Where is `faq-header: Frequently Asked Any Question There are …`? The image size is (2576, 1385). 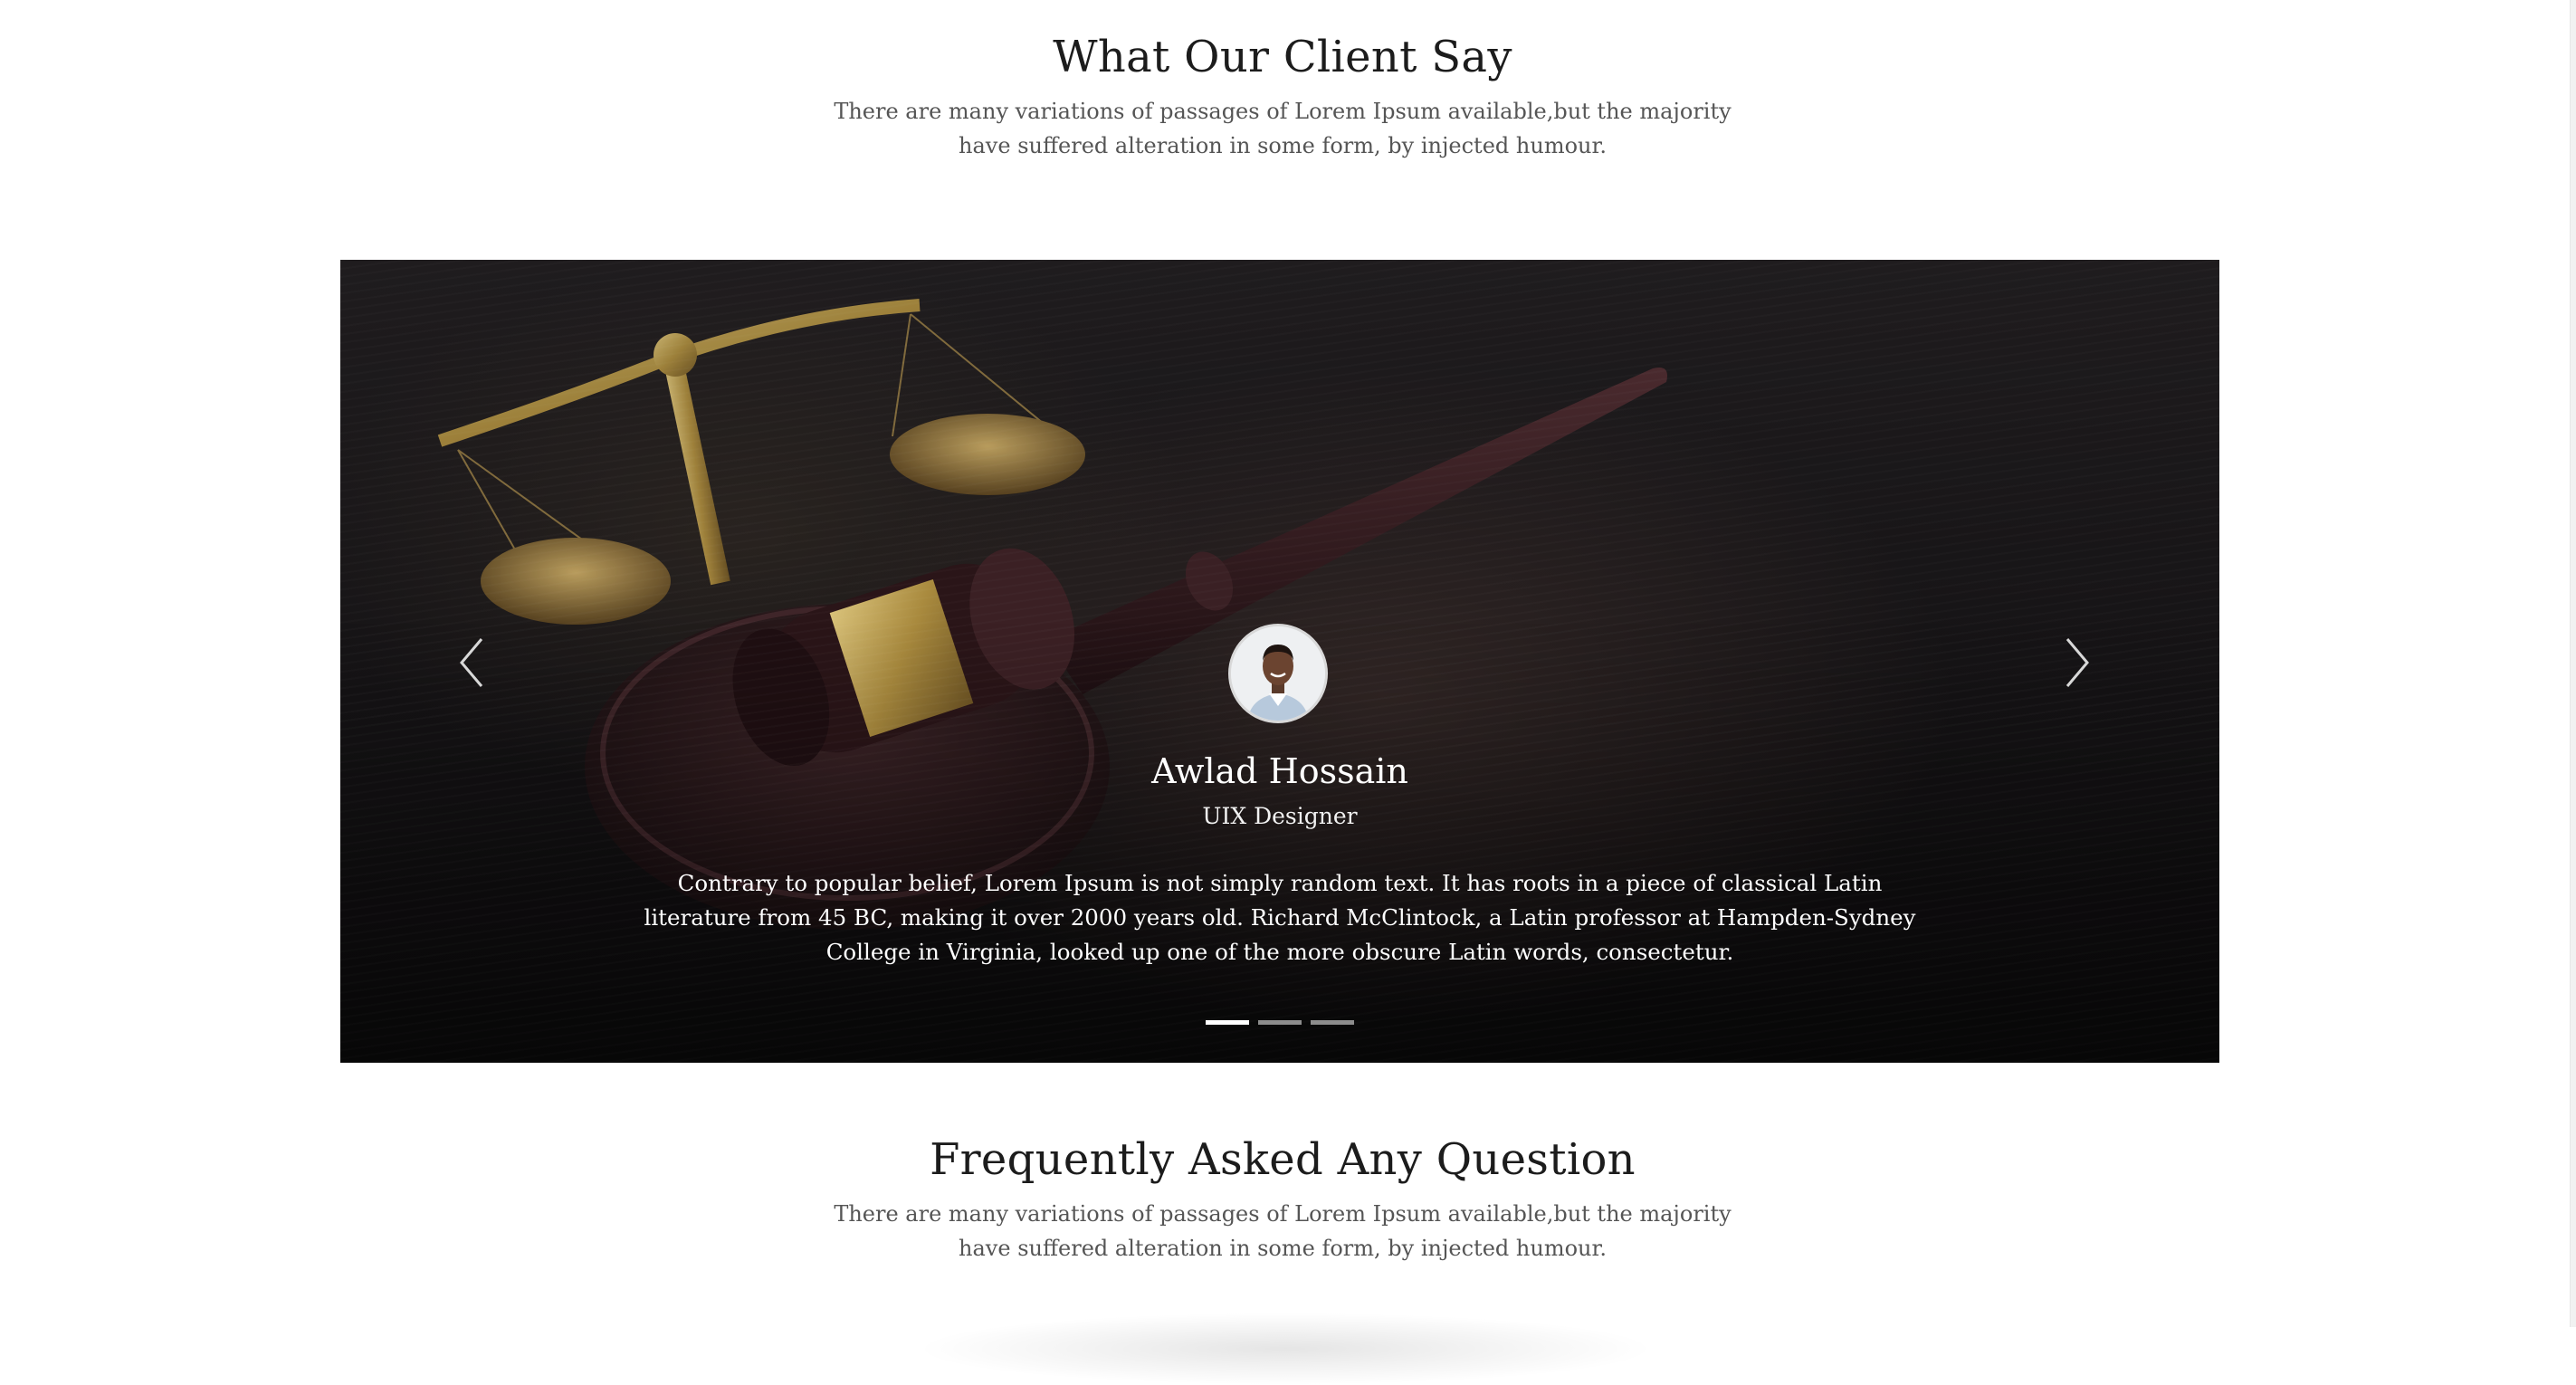 faq-header: Frequently Asked Any Question There are … is located at coordinates (1282, 1199).